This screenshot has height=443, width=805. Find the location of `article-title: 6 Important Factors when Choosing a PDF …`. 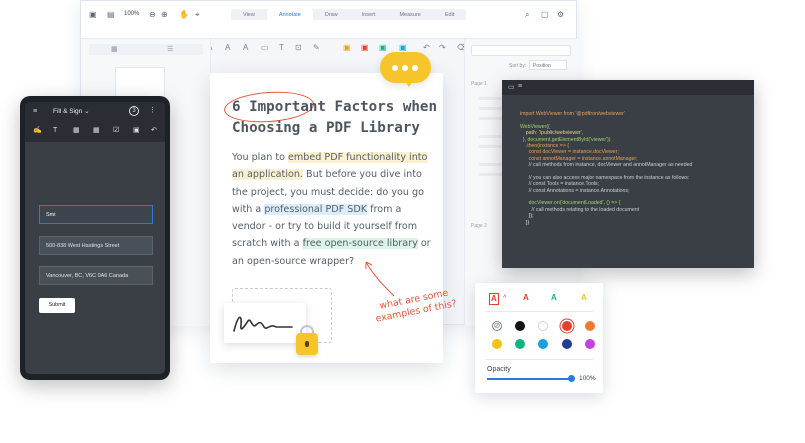

article-title: 6 Important Factors when Choosing a PDF … is located at coordinates (334, 117).